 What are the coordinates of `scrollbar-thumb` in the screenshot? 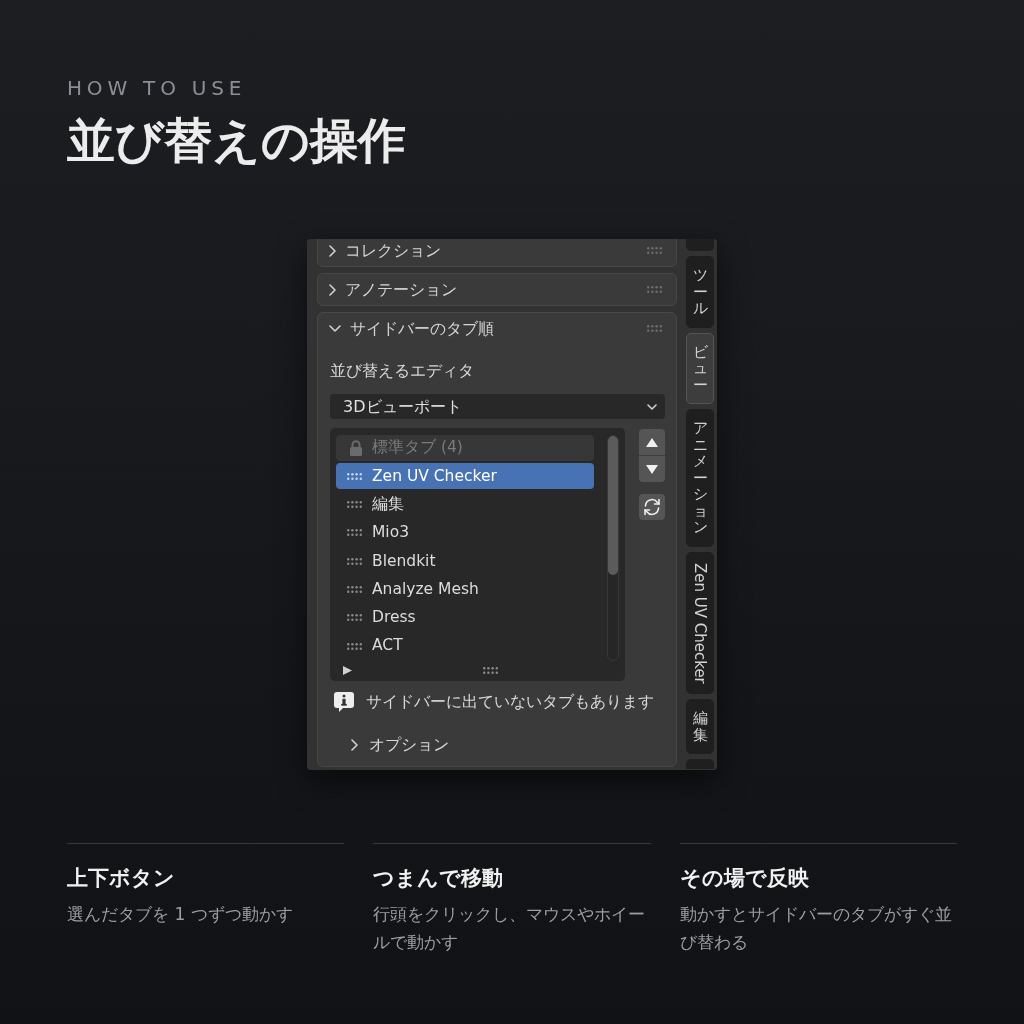 It's located at (613, 505).